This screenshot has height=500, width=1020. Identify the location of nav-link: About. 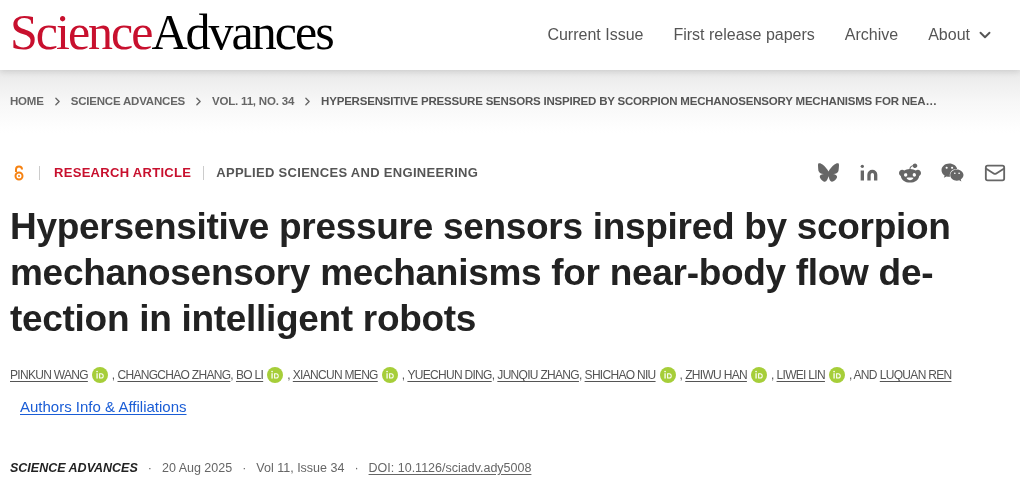
(949, 35).